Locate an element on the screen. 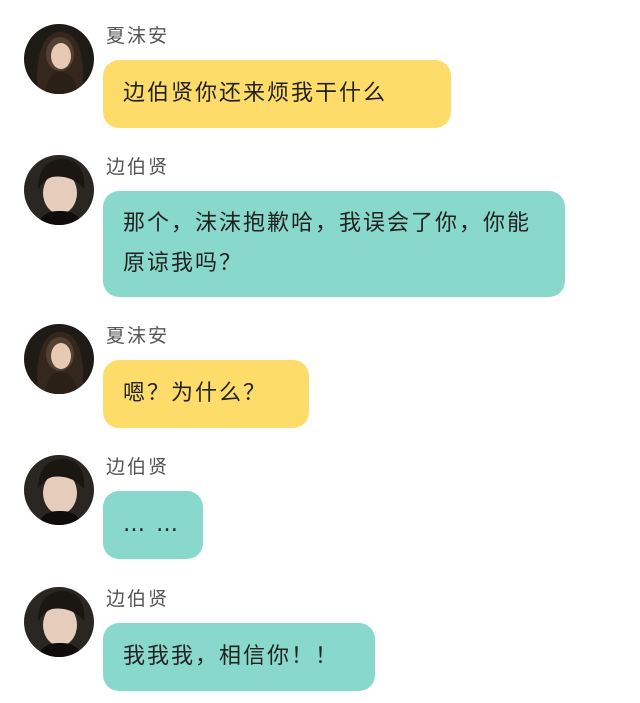  message-bubble: 那个，沫沫抱歉哈，我误会了你，你能原谅我吗？ is located at coordinates (334, 244).